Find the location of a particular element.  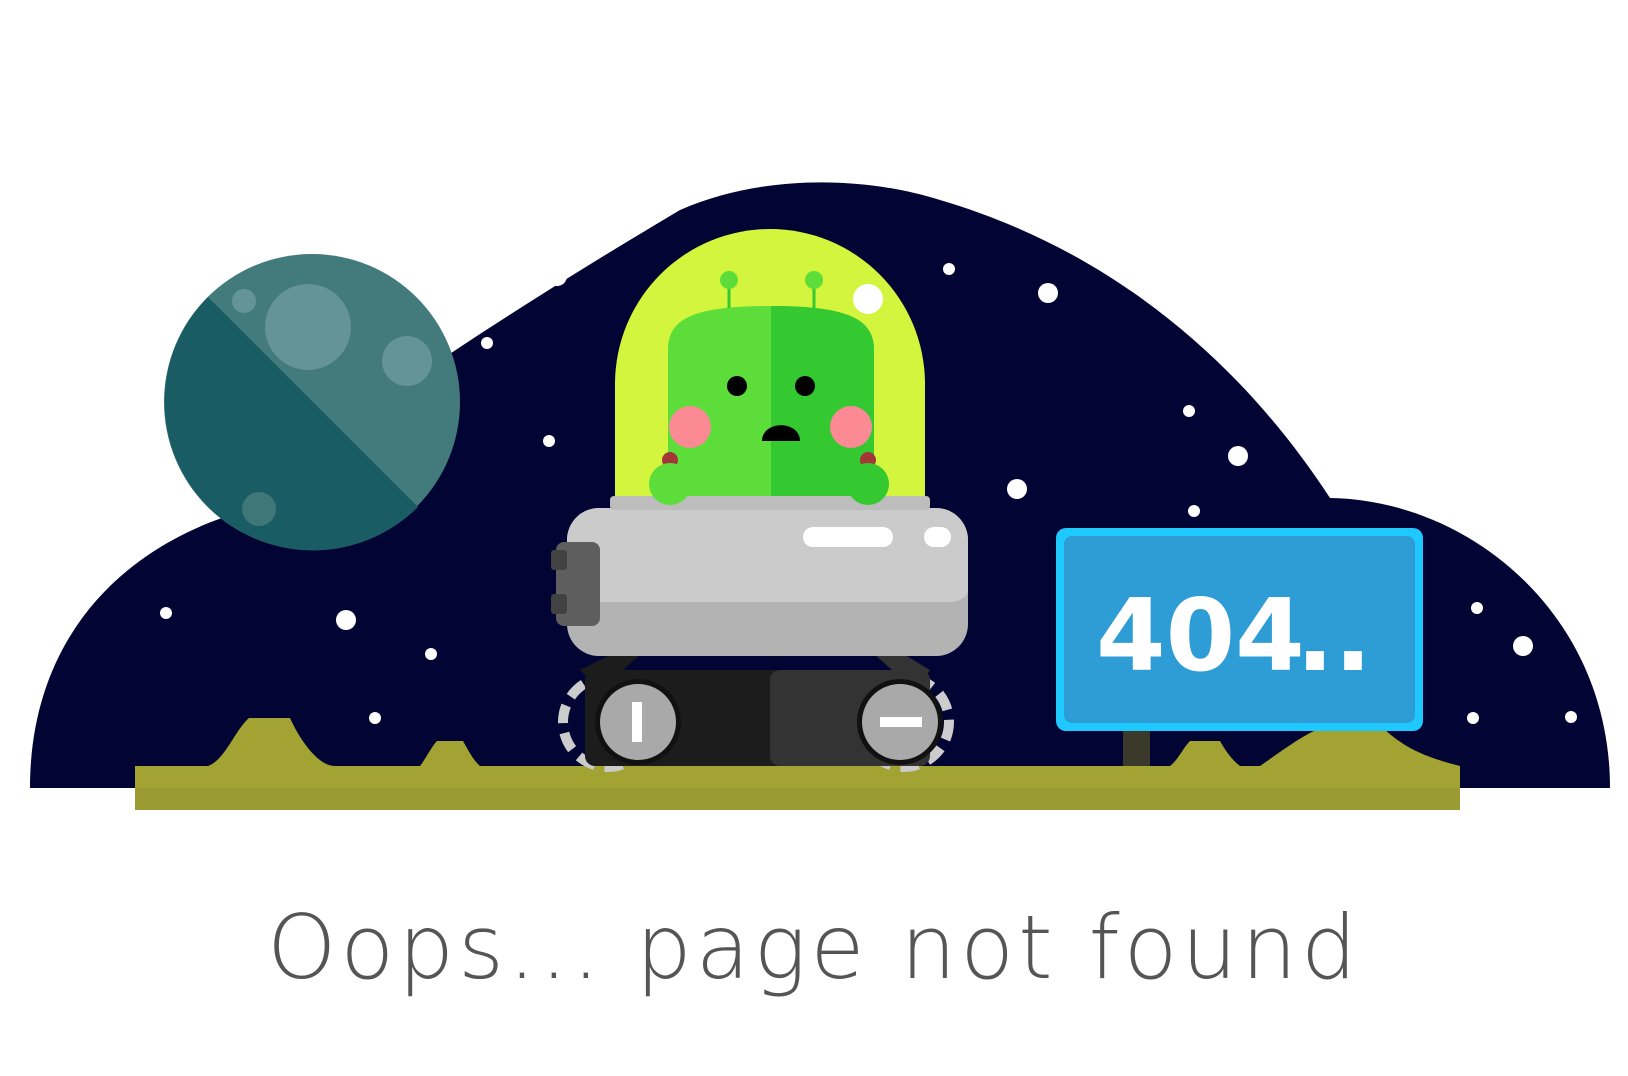

alien-eye-left is located at coordinates (737, 386).